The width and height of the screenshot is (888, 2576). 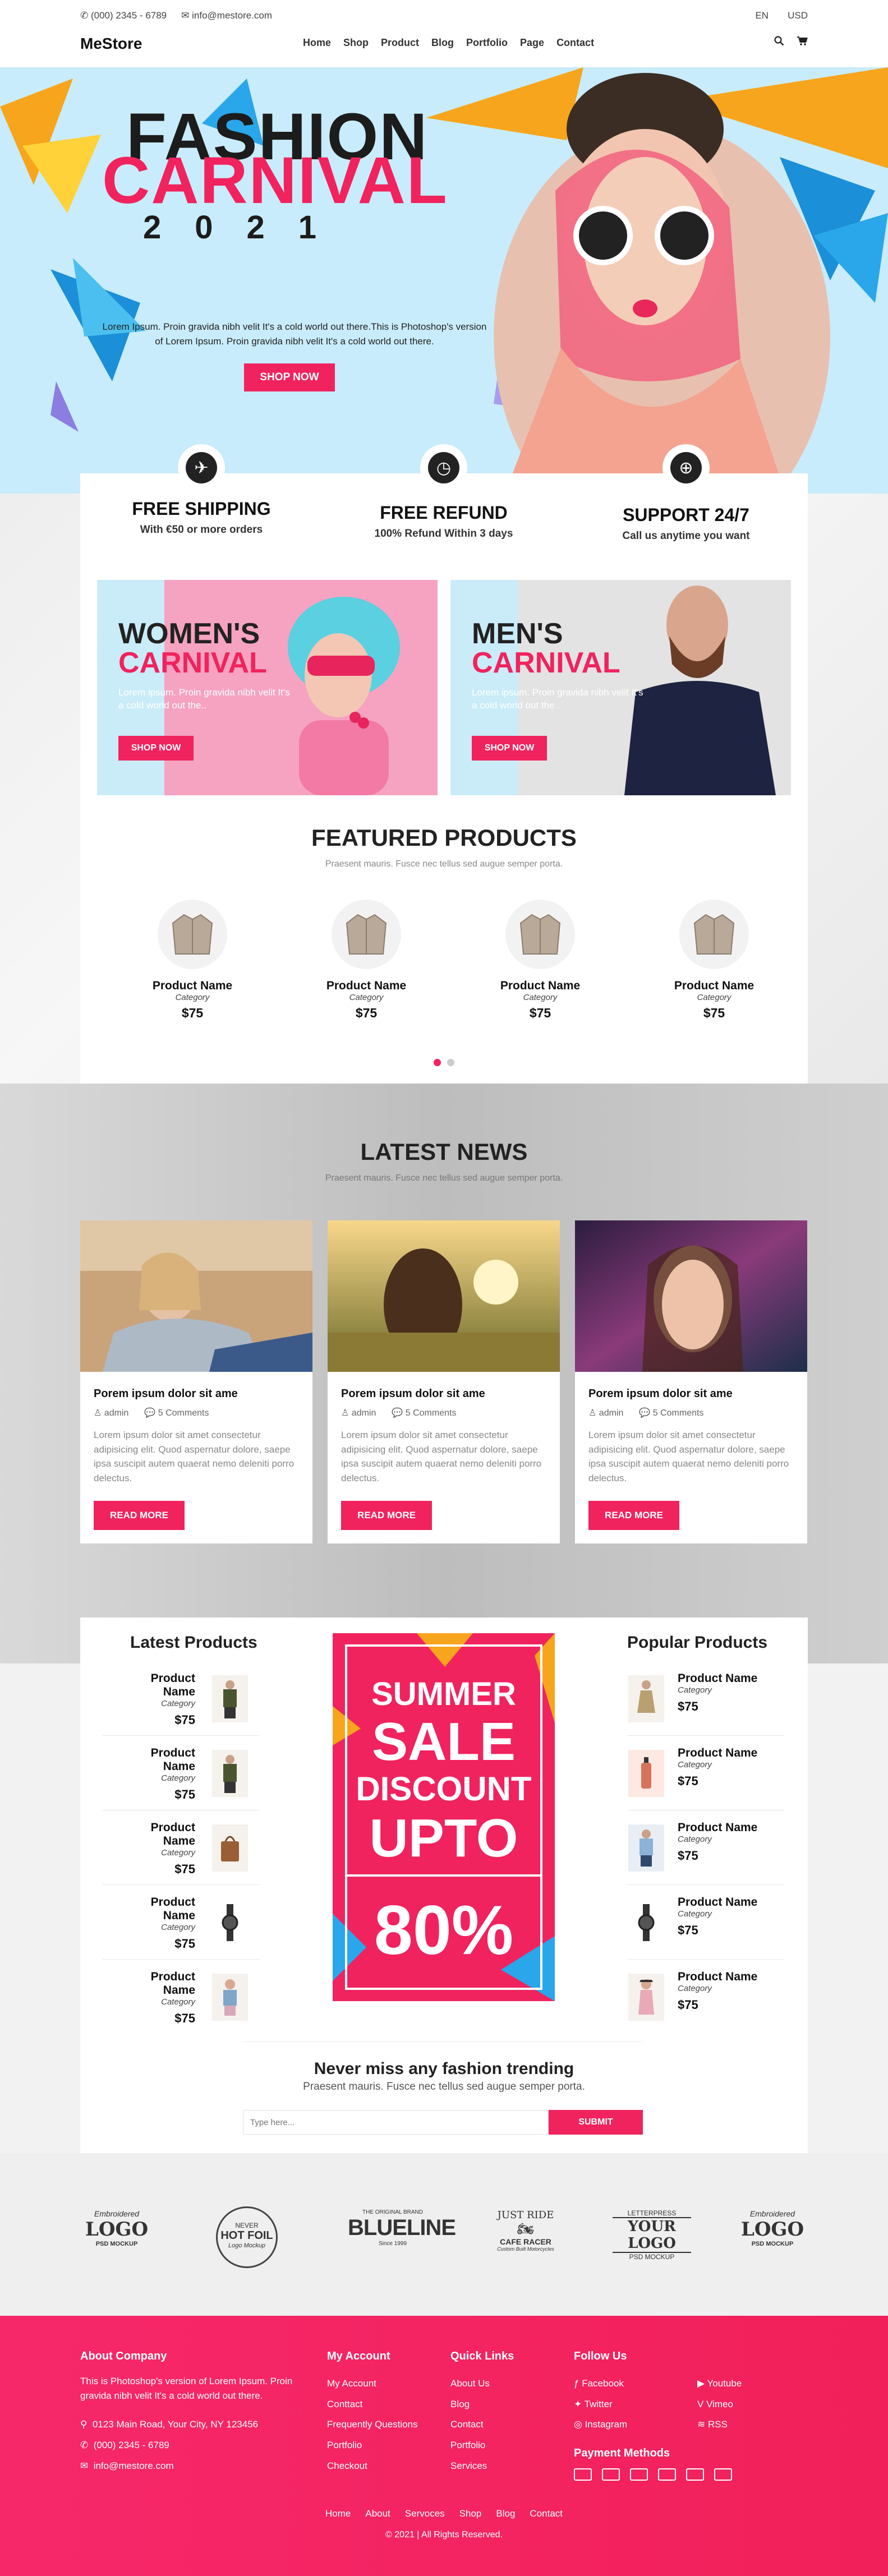 I want to click on footer-link-contact: Conttact, so click(x=344, y=2404).